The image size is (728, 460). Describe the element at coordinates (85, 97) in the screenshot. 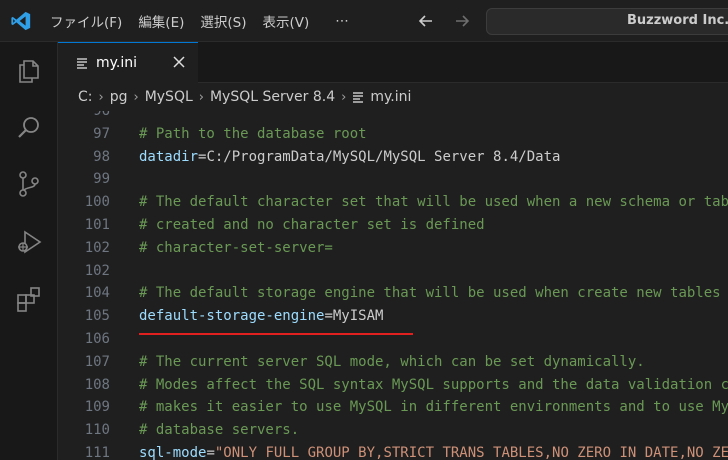

I see `breadcrumb-item: C:` at that location.